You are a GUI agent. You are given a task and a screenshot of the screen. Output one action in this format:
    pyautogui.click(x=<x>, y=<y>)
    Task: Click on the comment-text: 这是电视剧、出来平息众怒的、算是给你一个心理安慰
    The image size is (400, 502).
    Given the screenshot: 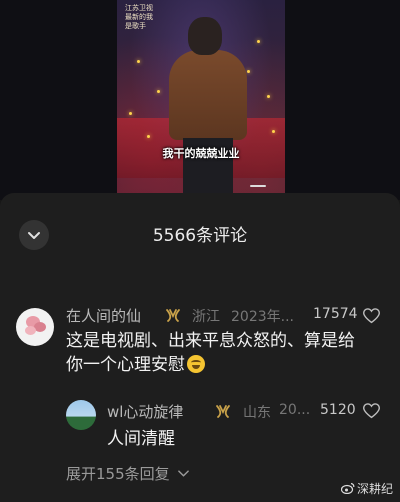 What is the action you would take?
    pyautogui.click(x=210, y=353)
    